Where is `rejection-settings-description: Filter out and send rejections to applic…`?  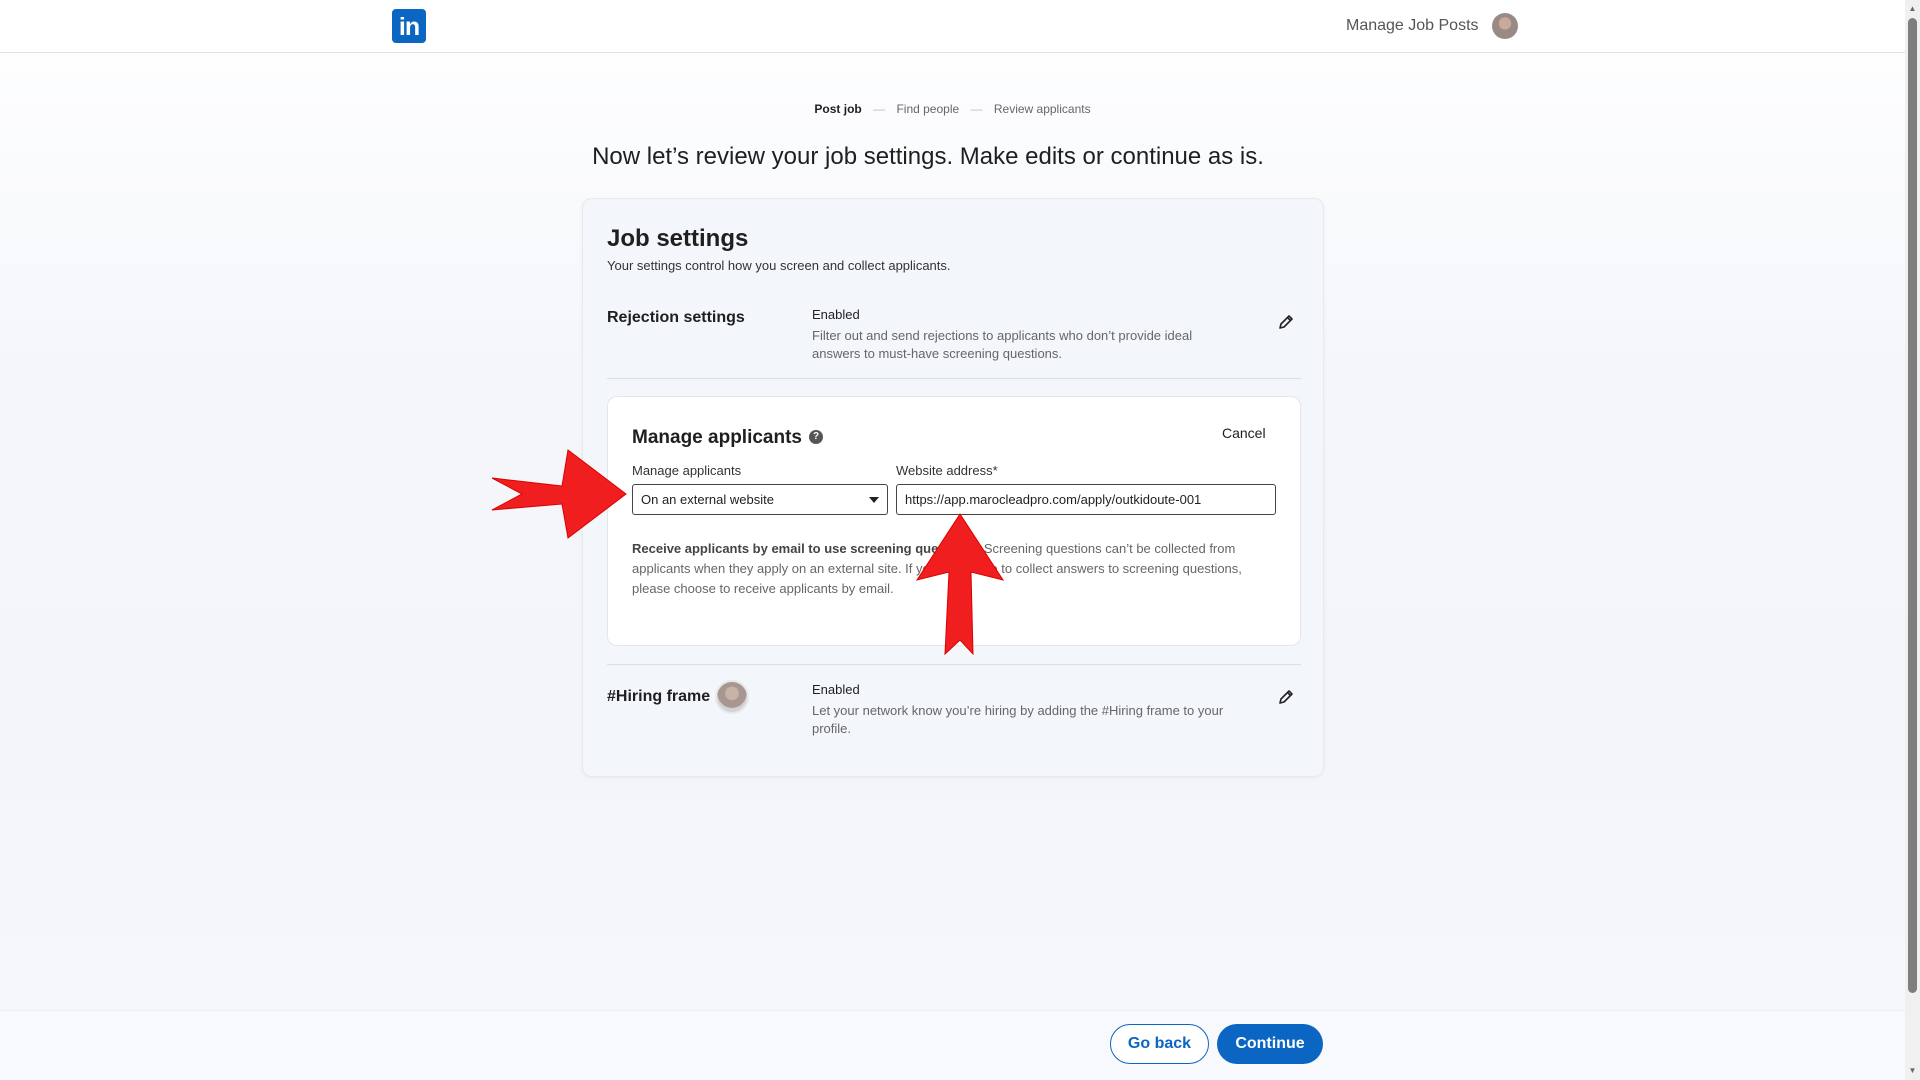
rejection-settings-description: Filter out and send rejections to applic… is located at coordinates (1002, 344).